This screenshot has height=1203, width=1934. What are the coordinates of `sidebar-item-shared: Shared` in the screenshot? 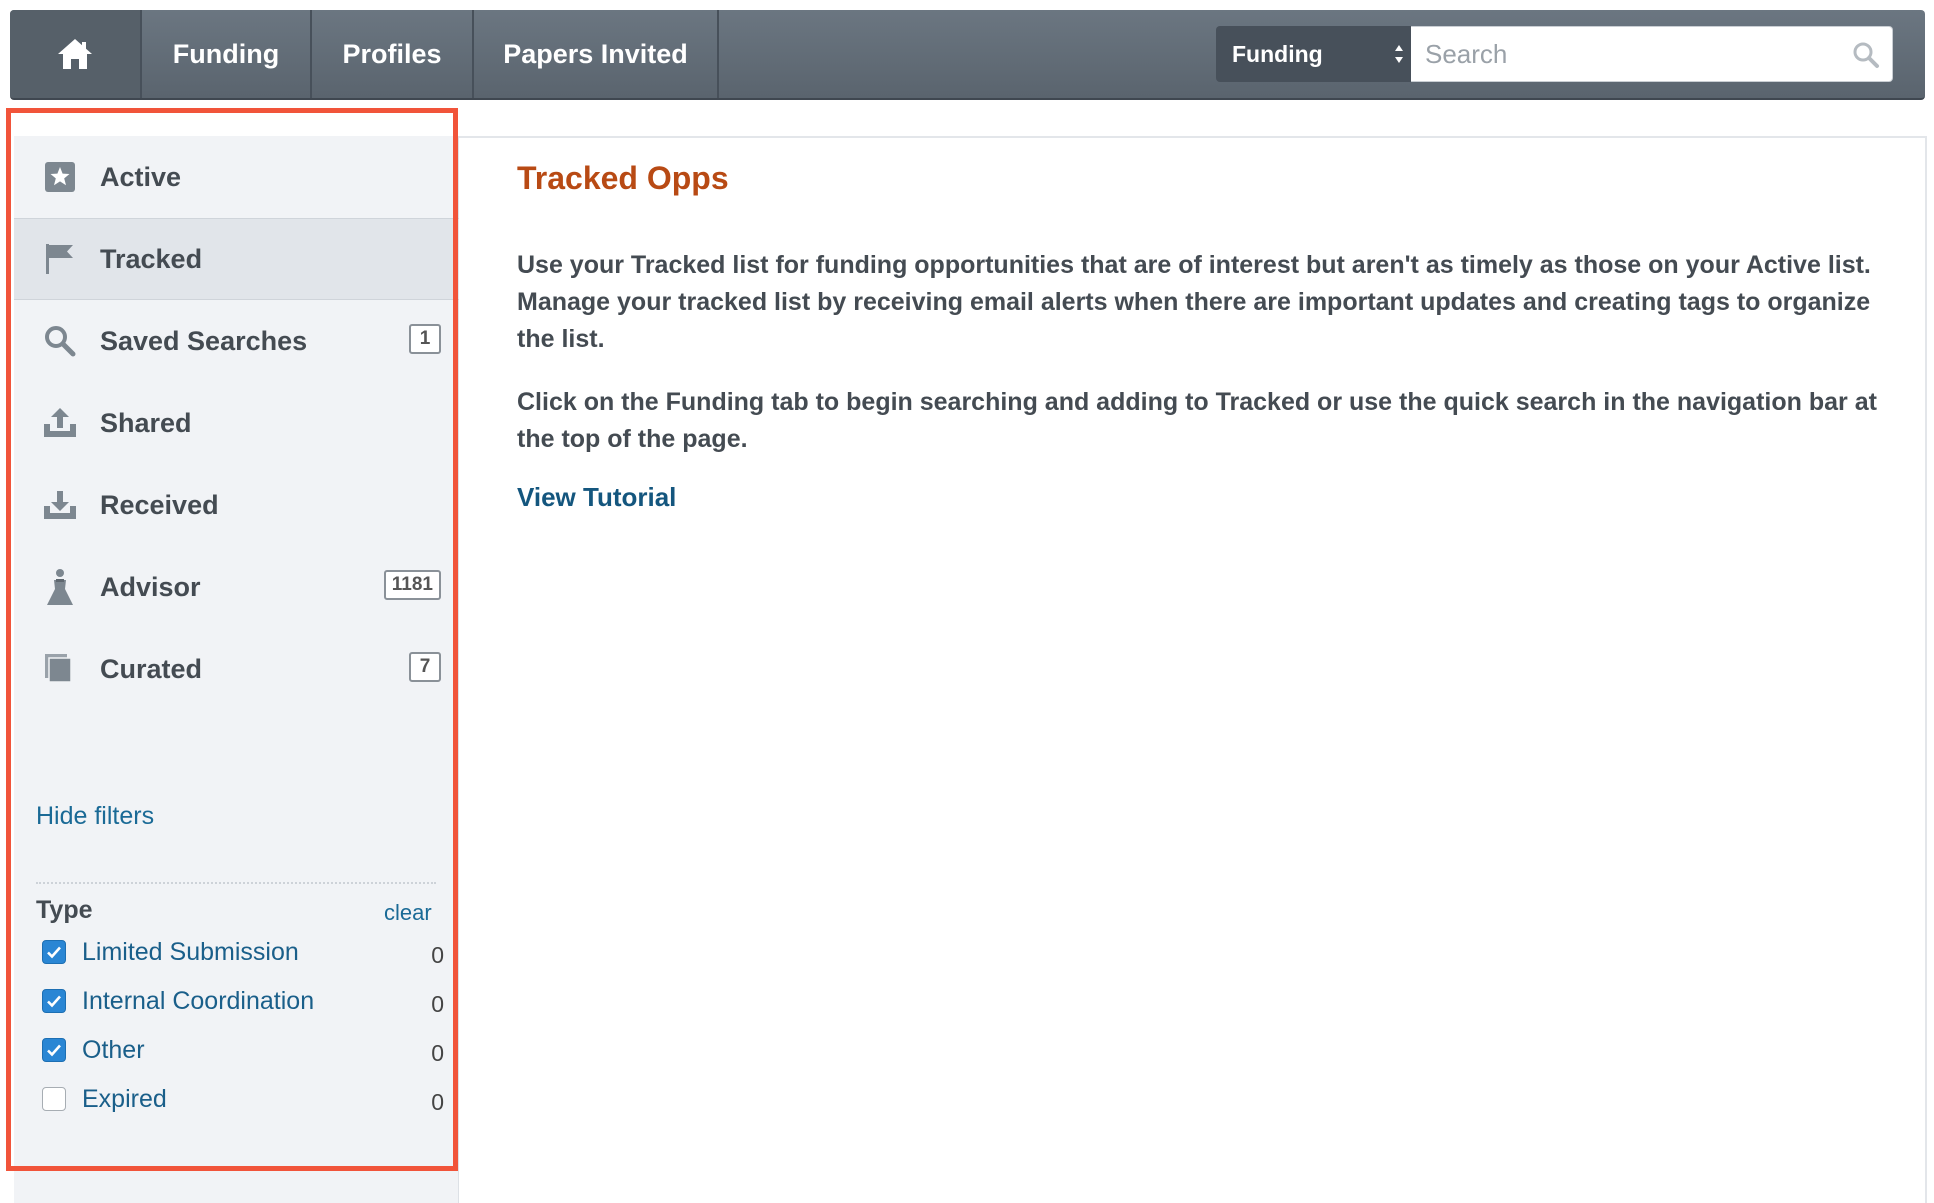 It's located at (236, 423).